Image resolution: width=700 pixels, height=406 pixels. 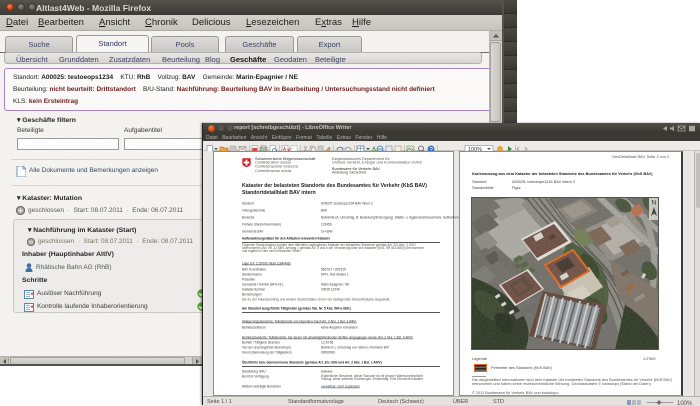 What do you see at coordinates (654, 203) in the screenshot?
I see `svg-text: N` at bounding box center [654, 203].